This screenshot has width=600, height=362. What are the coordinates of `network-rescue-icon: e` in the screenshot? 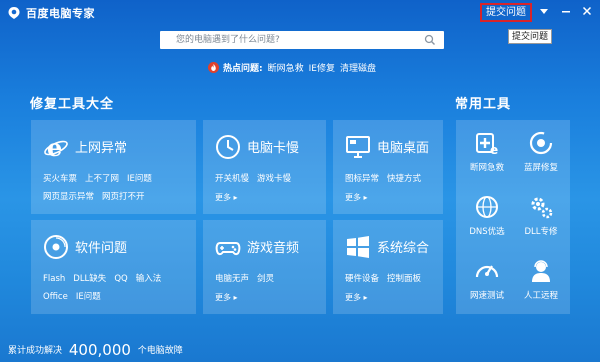 It's located at (487, 144).